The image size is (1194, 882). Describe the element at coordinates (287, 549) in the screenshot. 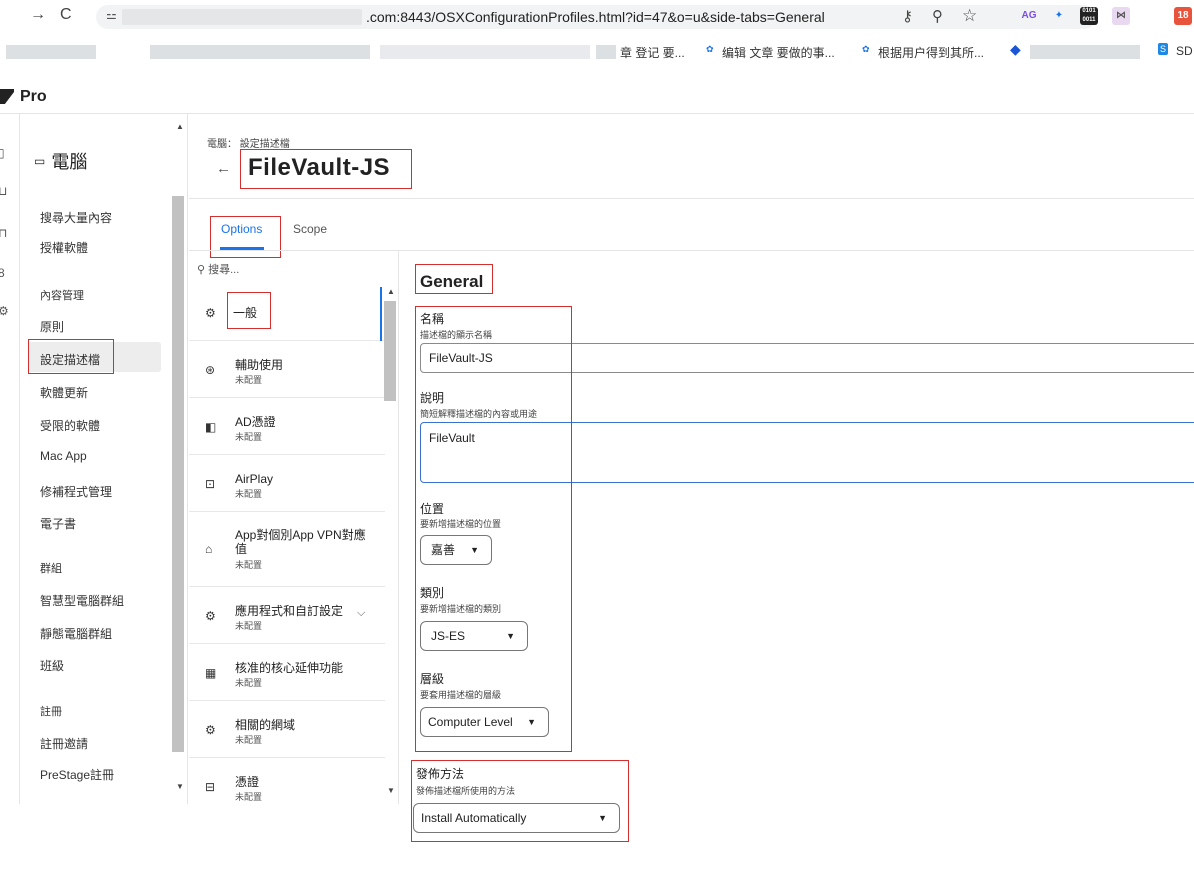

I see `payload-item-per-app-vpn: ⌂ App對個別App VPN對應 值 未配置` at that location.